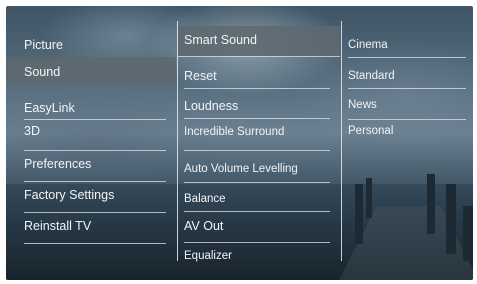 Image resolution: width=477 pixels, height=284 pixels. Describe the element at coordinates (203, 226) in the screenshot. I see `menu-item-av-out: AV Out` at that location.